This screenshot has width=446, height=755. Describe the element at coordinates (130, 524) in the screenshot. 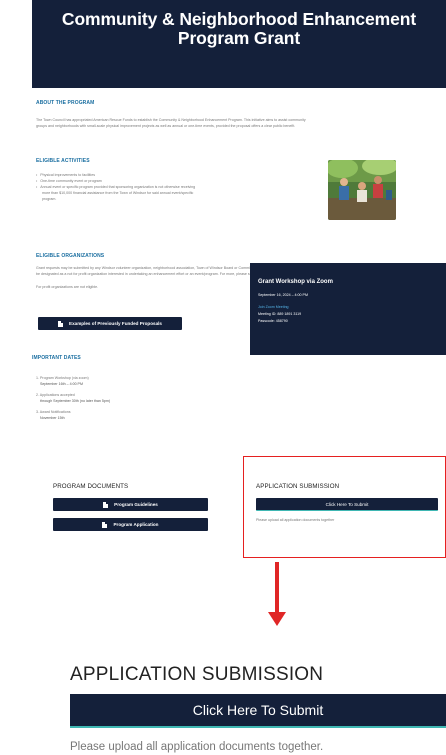

I see `application-button: Program Application` at that location.